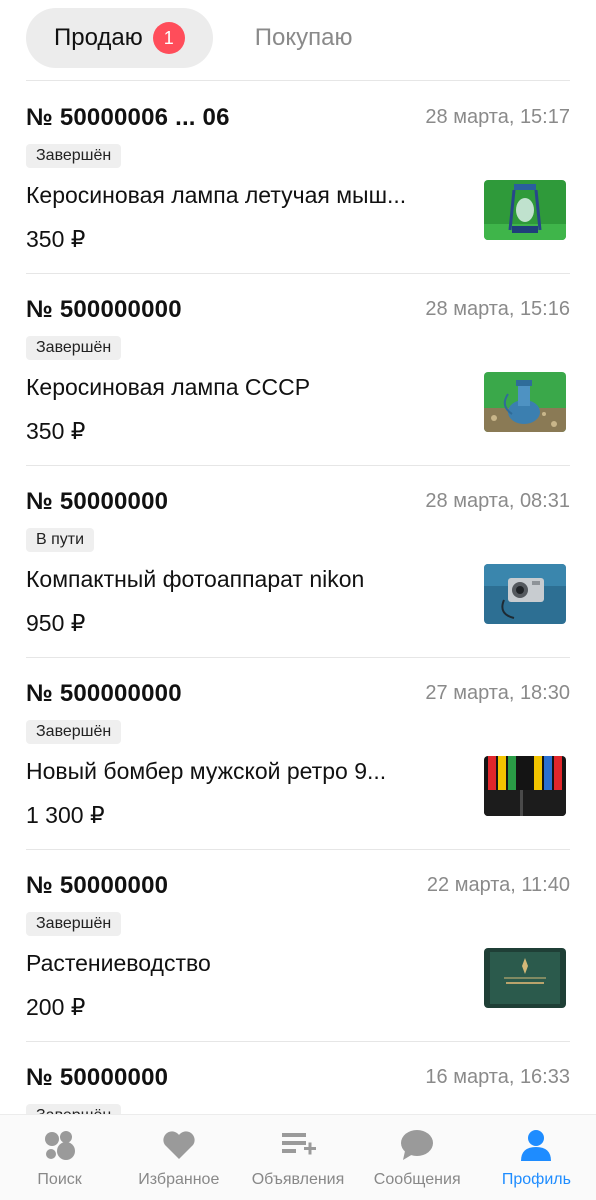  Describe the element at coordinates (128, 117) in the screenshot. I see `order-number: № 50000006 ... 06` at that location.